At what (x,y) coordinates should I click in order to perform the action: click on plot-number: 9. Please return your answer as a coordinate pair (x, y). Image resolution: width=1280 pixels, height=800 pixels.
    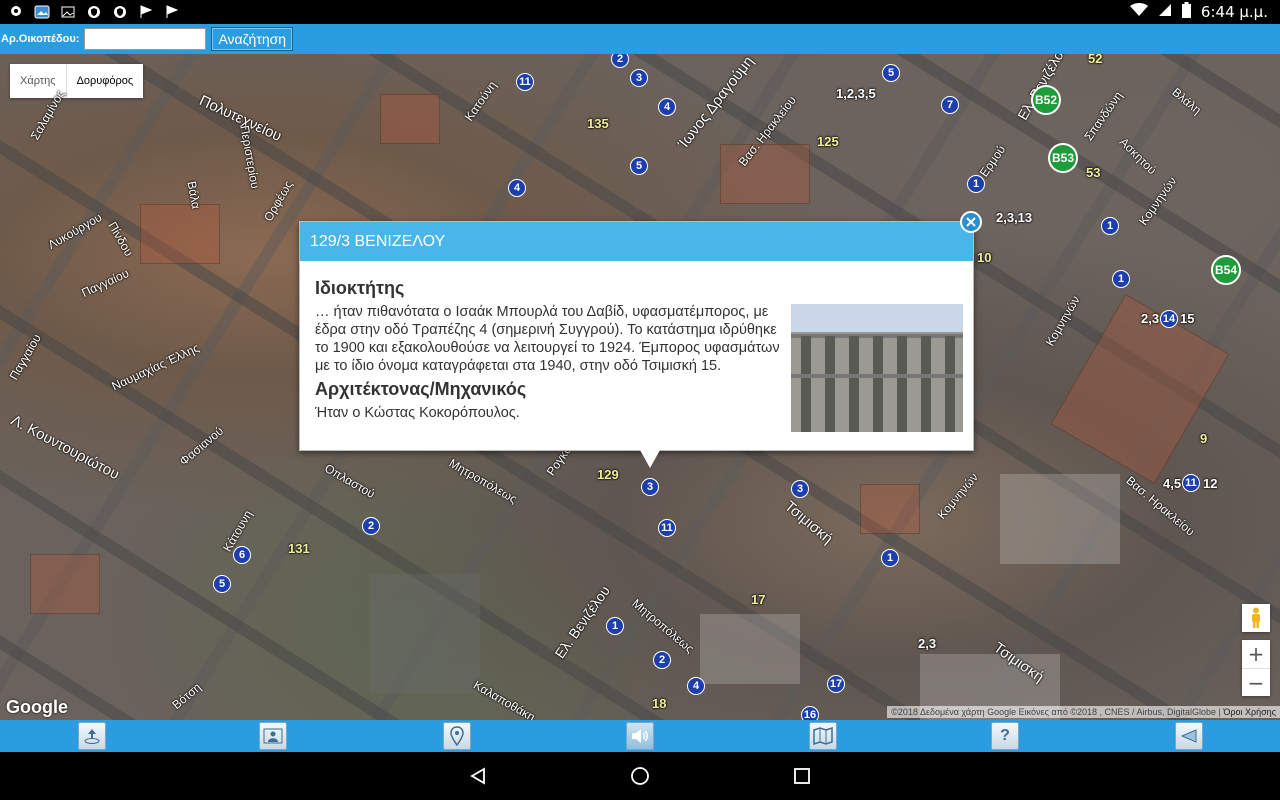
    Looking at the image, I should click on (1204, 438).